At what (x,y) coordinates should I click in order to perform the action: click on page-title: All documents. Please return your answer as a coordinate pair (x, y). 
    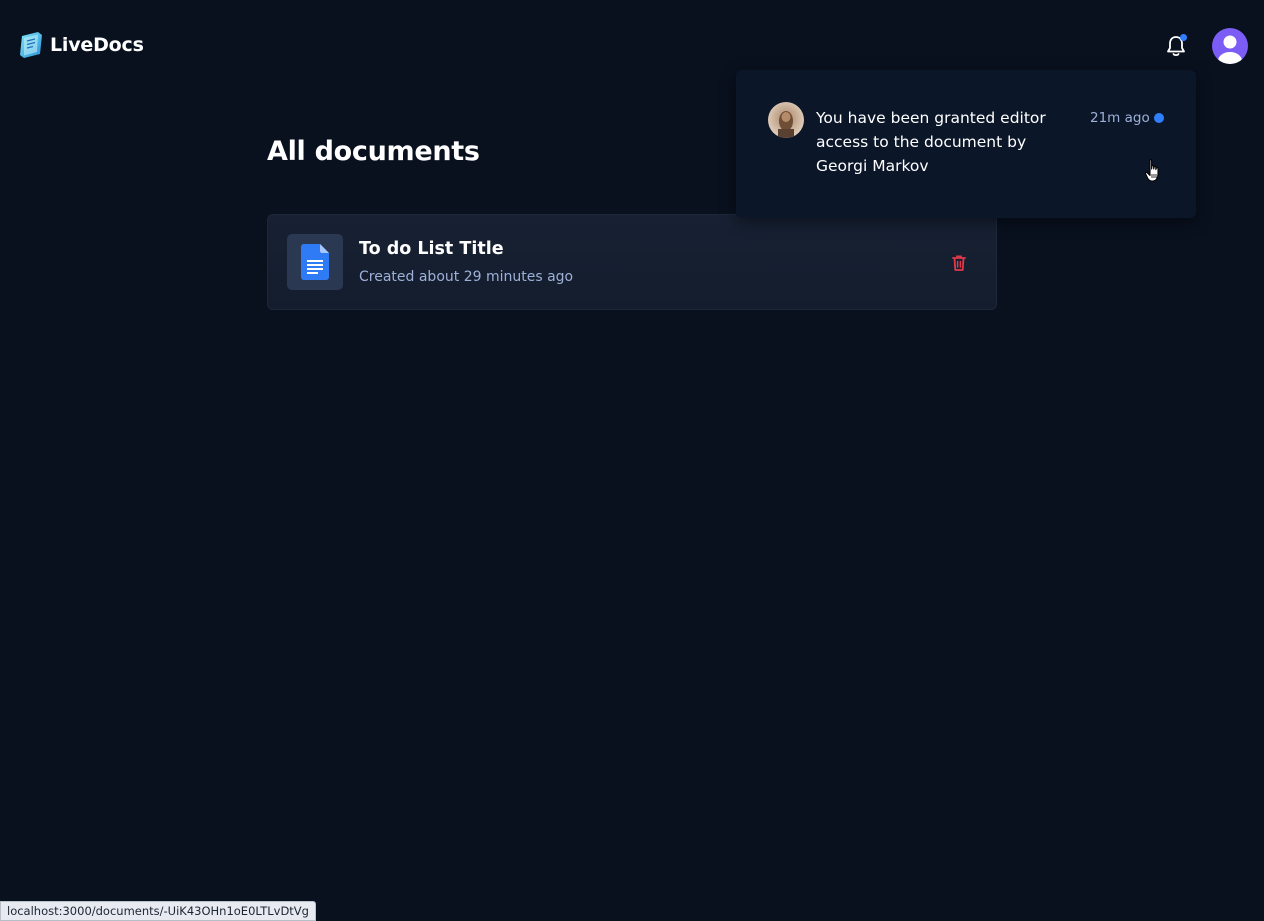
    Looking at the image, I should click on (373, 151).